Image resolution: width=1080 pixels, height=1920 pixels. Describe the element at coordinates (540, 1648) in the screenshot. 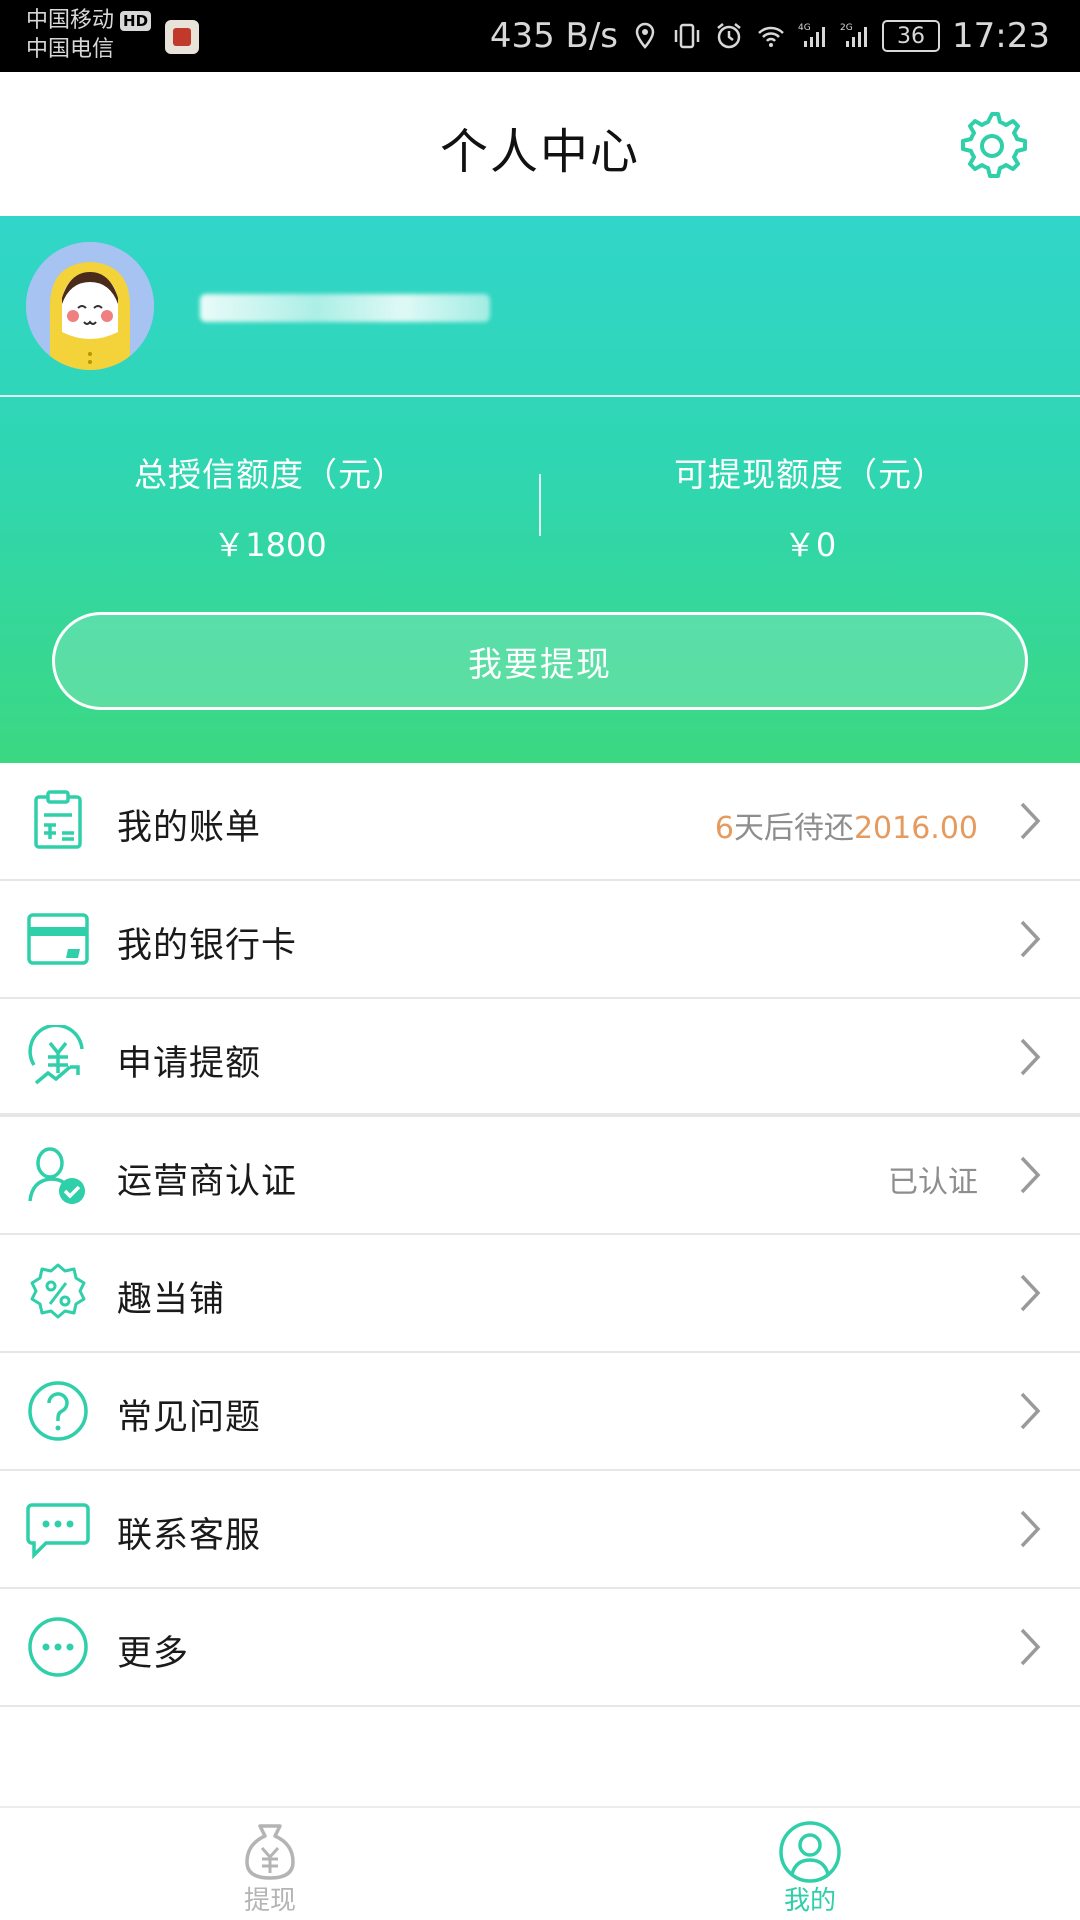

I see `menu-item-more: 更多` at that location.